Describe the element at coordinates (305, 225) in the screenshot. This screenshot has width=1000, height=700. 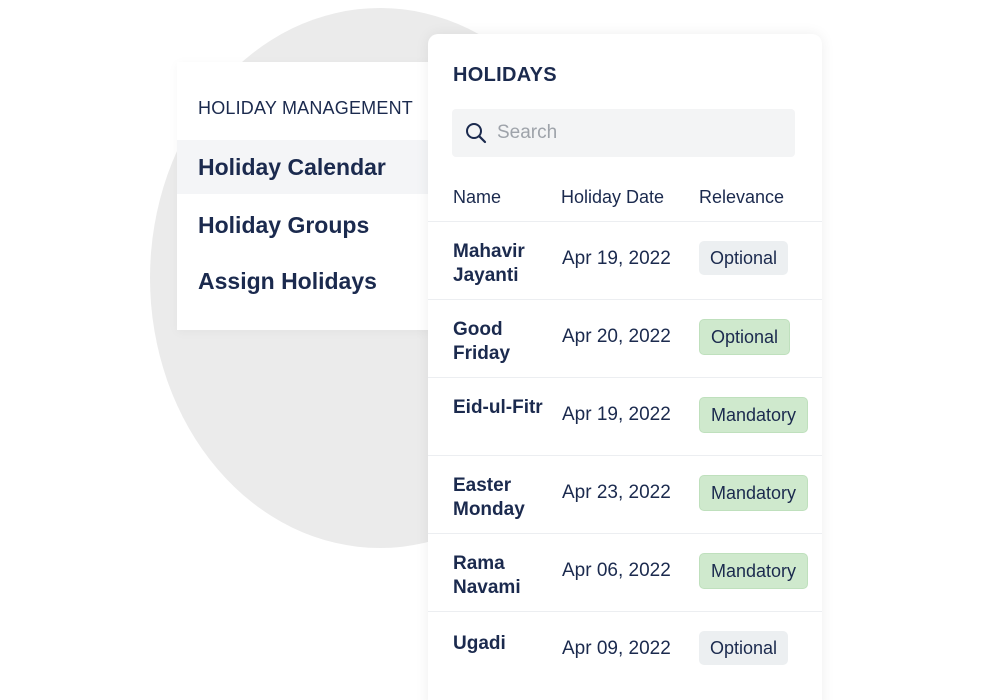
I see `sidebar-item-holiday-groups: Holiday Groups` at that location.